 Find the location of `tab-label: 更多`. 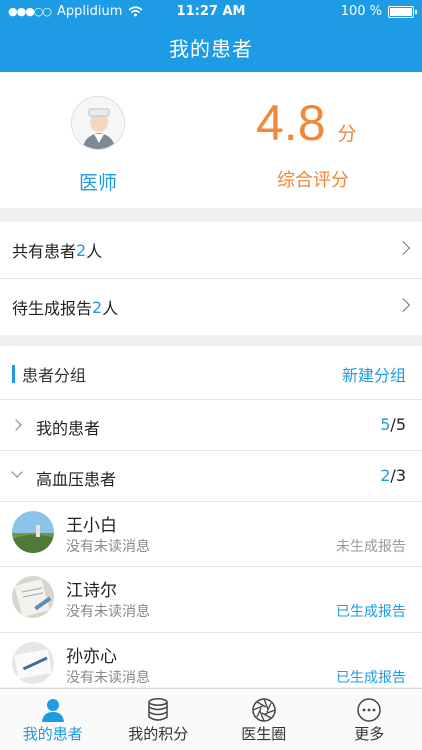

tab-label: 更多 is located at coordinates (369, 734).